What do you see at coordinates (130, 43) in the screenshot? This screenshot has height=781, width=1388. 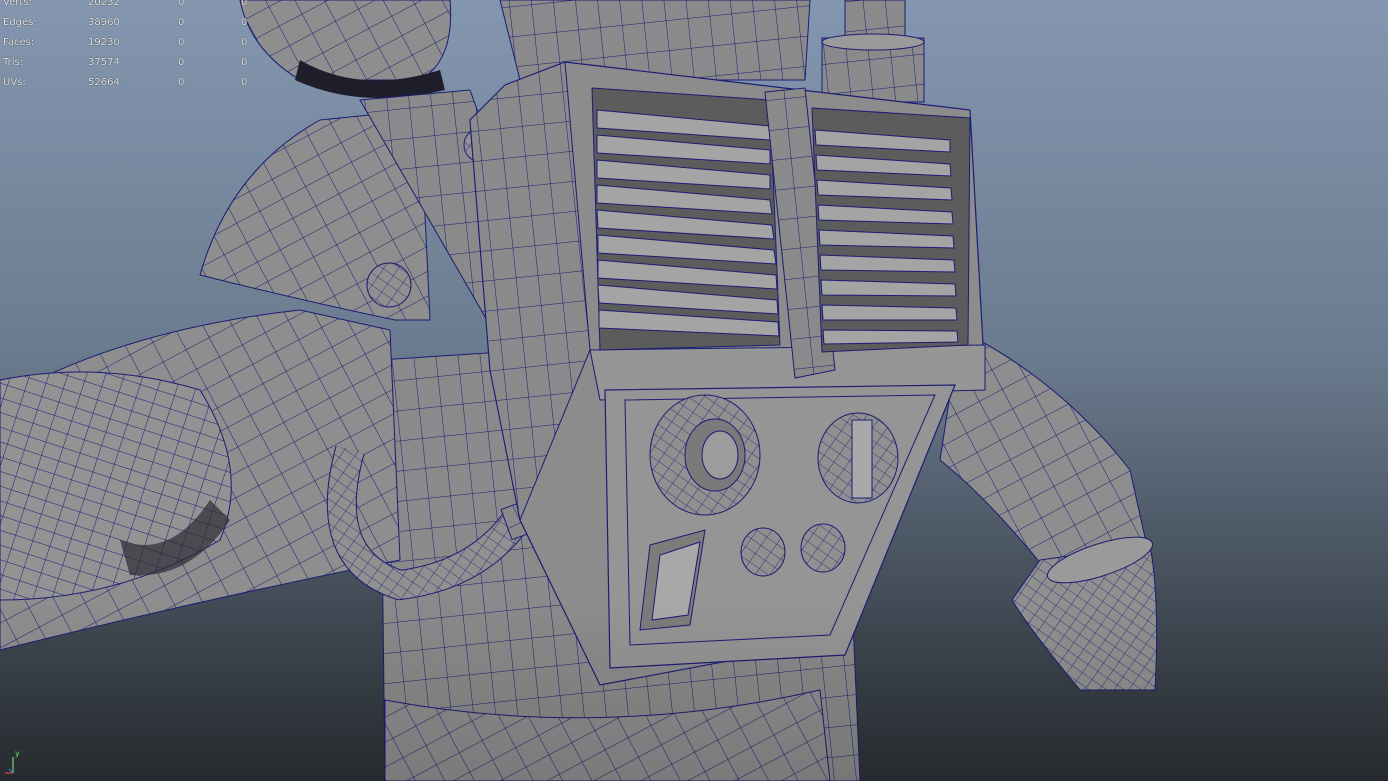 I see `hud-row-faces: Faces: 19230 0 0` at bounding box center [130, 43].